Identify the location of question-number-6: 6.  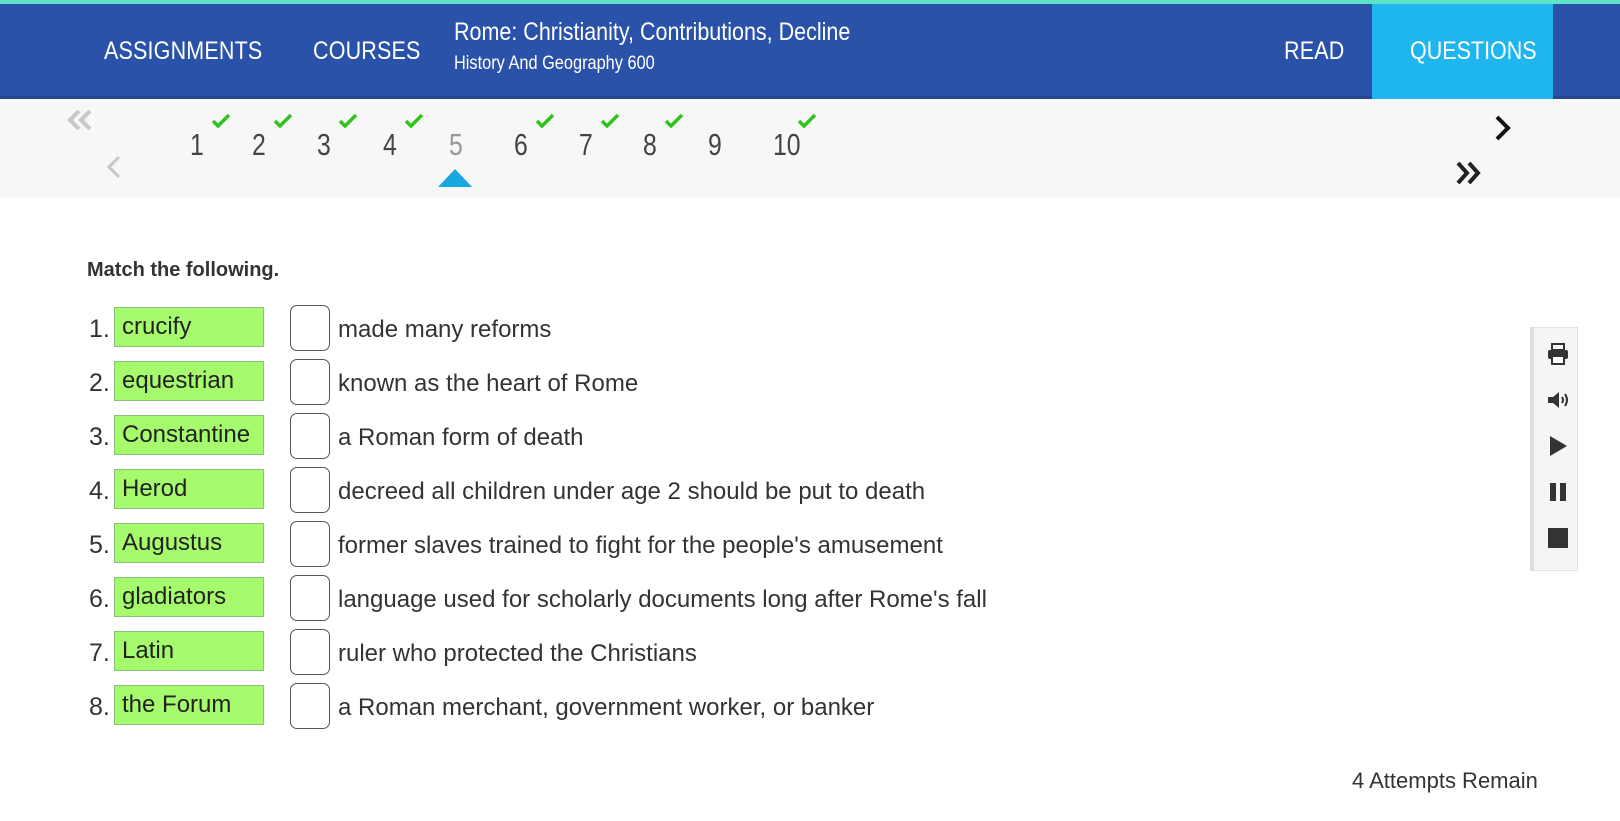
(521, 145).